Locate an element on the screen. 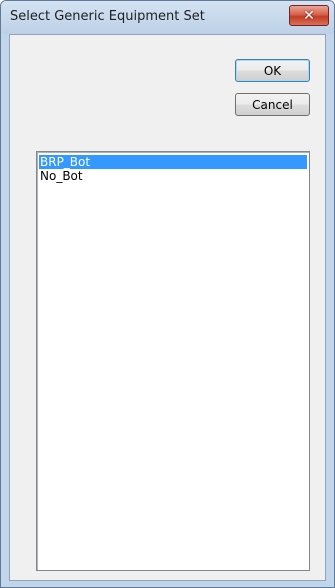 The height and width of the screenshot is (588, 335). cancel-button-label: Cancel is located at coordinates (272, 104).